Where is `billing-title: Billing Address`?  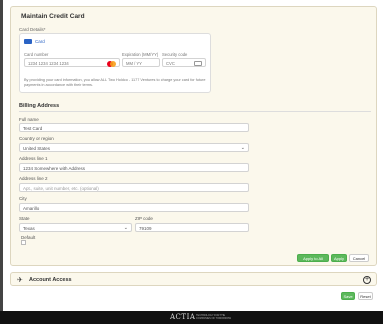 billing-title: Billing Address is located at coordinates (39, 106).